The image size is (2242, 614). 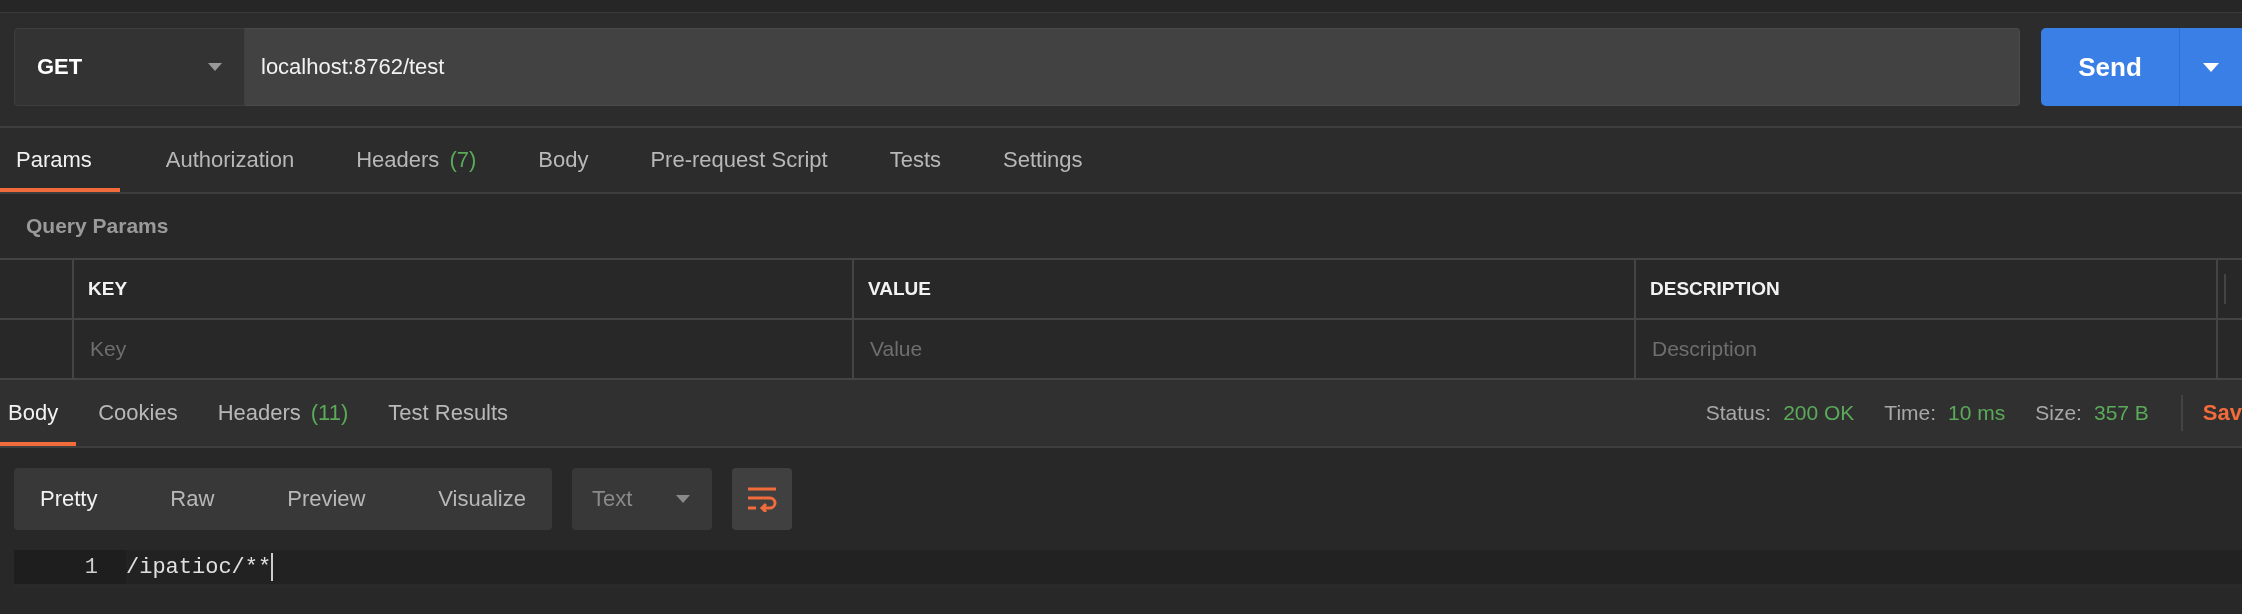 What do you see at coordinates (2222, 413) in the screenshot?
I see `save-response-link: Sav` at bounding box center [2222, 413].